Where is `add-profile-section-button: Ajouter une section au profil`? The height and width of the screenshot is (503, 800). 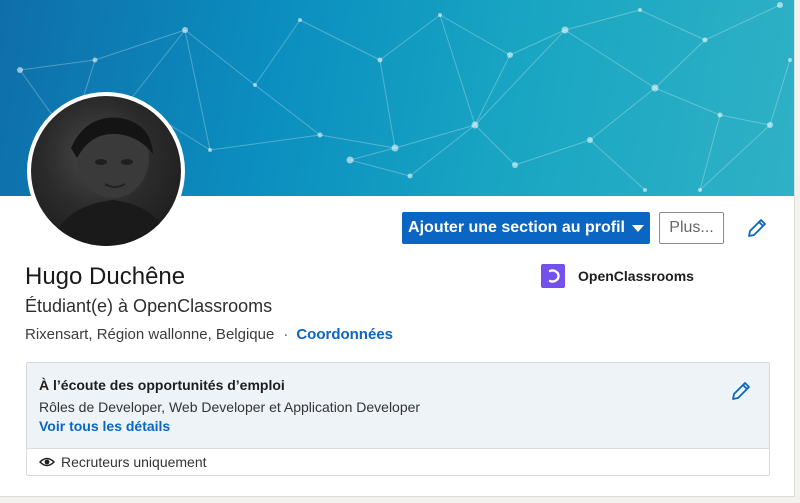
add-profile-section-button: Ajouter une section au profil is located at coordinates (526, 228).